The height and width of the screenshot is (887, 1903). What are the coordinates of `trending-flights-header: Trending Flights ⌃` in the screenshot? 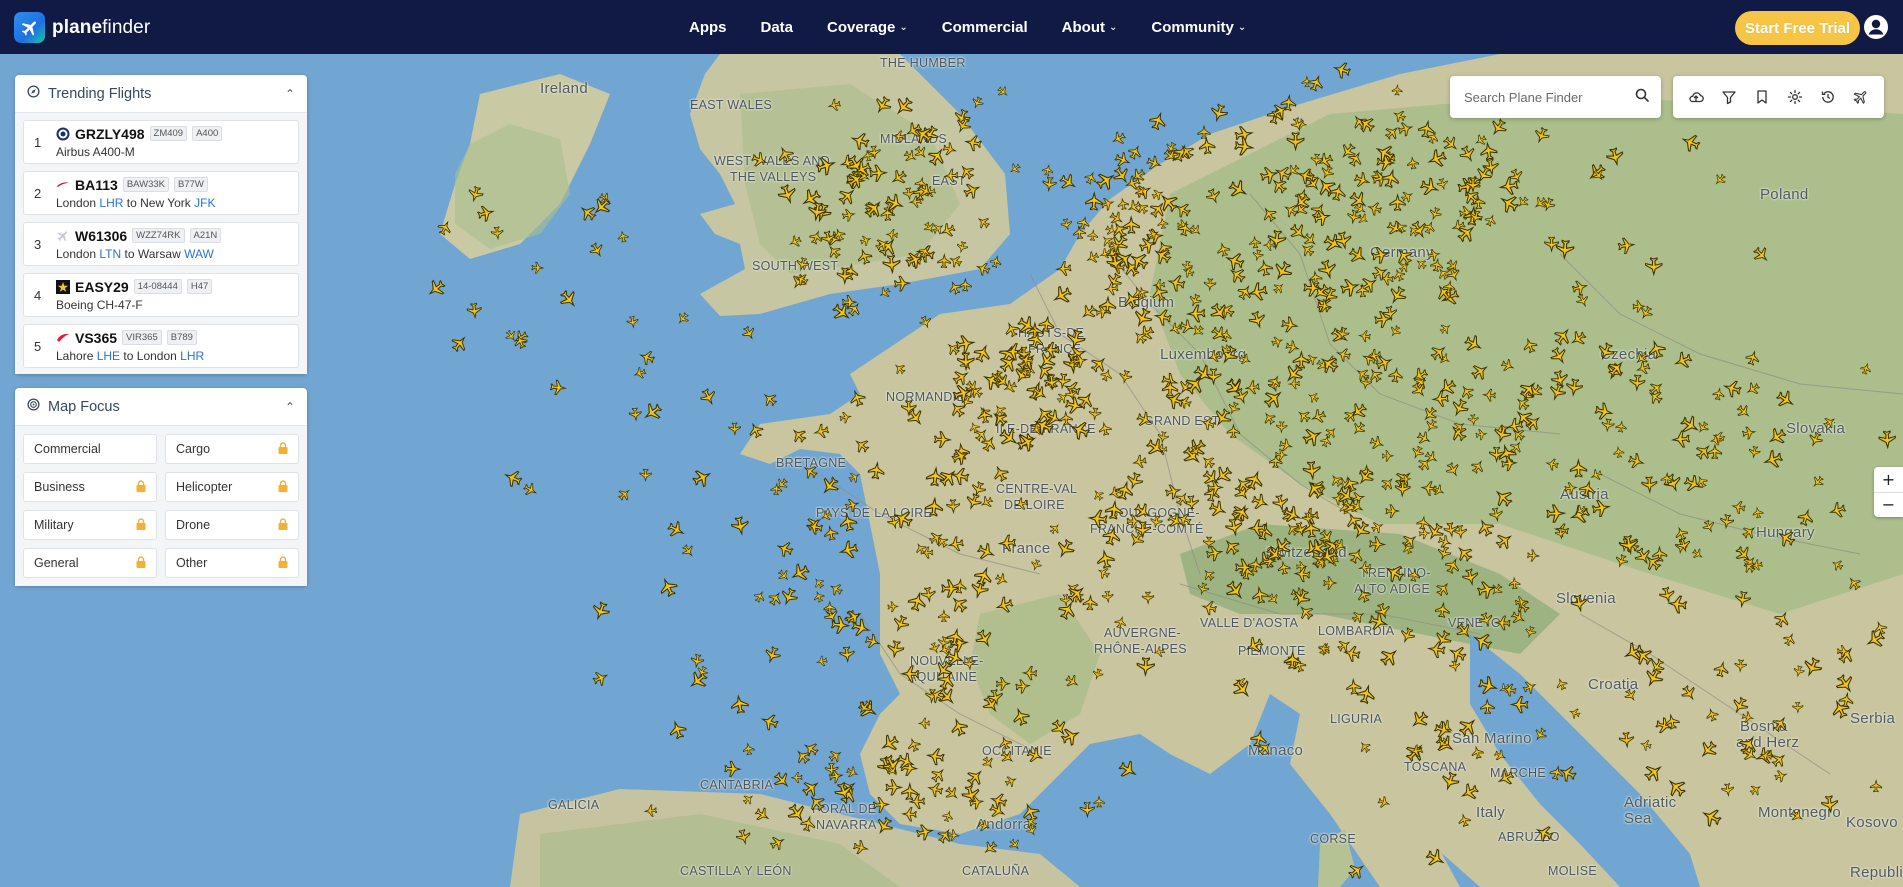 It's located at (161, 94).